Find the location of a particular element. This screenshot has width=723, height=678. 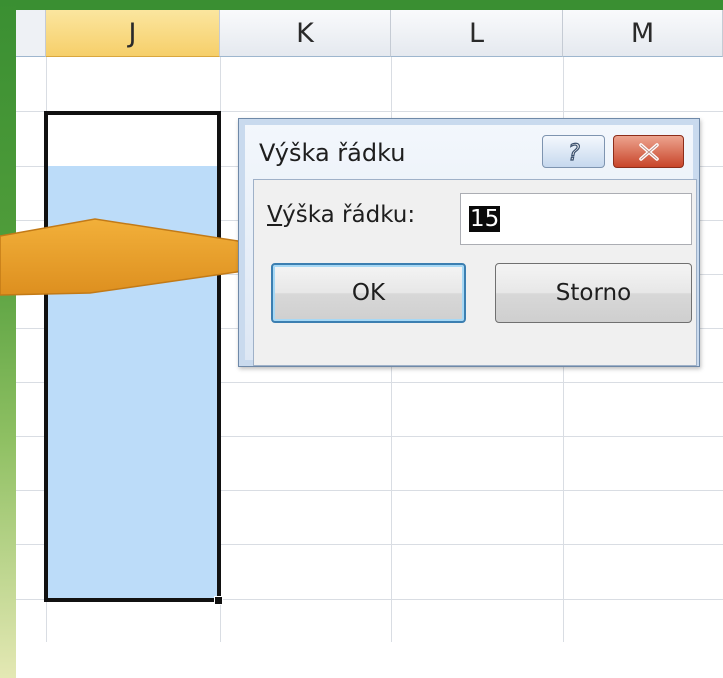

column-header-l: L is located at coordinates (477, 33).